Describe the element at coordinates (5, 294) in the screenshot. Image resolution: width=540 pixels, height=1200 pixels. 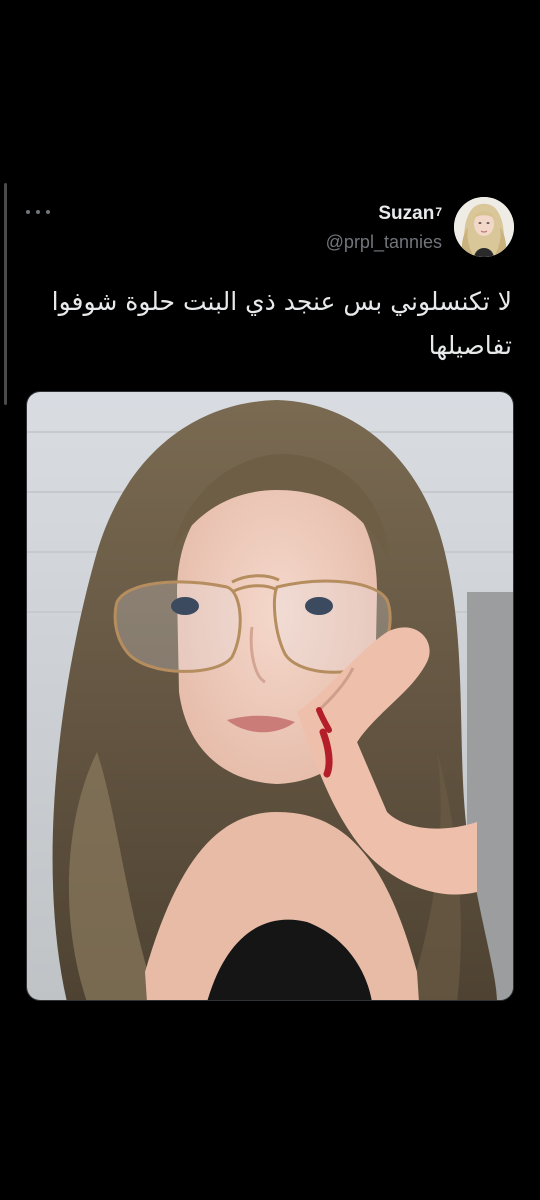
I see `scroll-indicator` at that location.